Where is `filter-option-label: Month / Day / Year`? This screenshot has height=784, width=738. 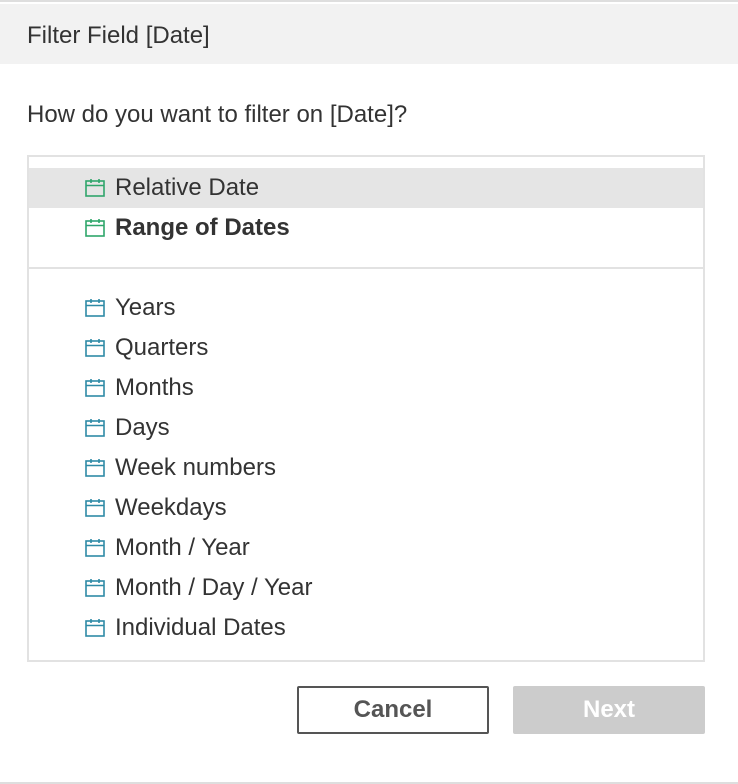
filter-option-label: Month / Day / Year is located at coordinates (214, 587).